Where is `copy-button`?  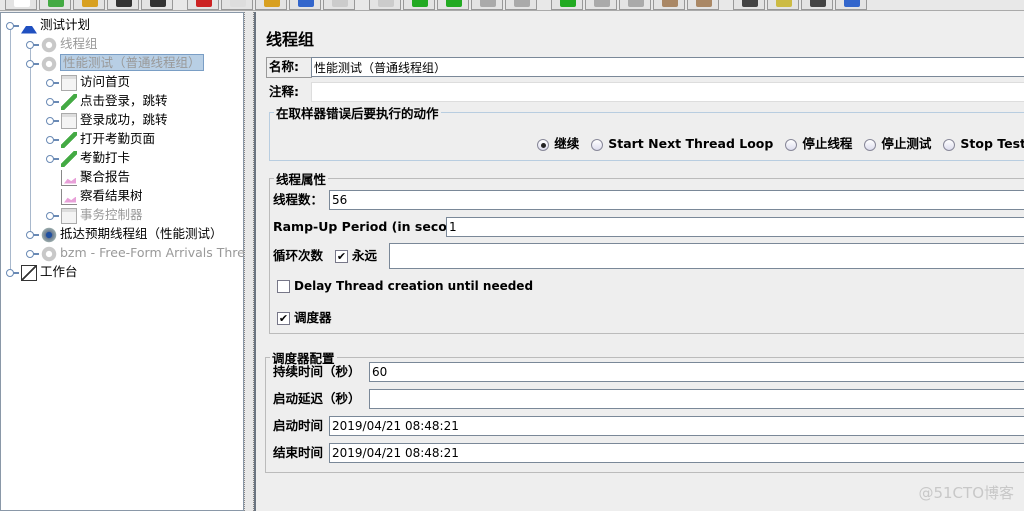 copy-button is located at coordinates (237, 5).